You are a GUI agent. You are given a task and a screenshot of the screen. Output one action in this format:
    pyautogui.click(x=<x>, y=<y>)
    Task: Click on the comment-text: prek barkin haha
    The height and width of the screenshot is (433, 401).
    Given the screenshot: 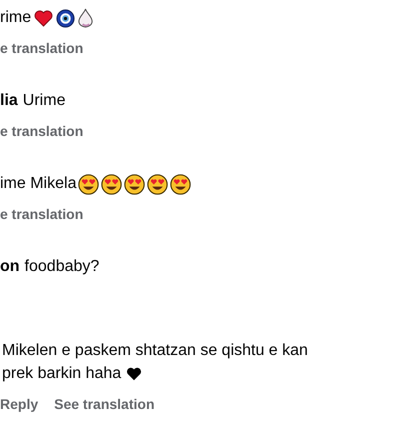 What is the action you would take?
    pyautogui.click(x=62, y=374)
    